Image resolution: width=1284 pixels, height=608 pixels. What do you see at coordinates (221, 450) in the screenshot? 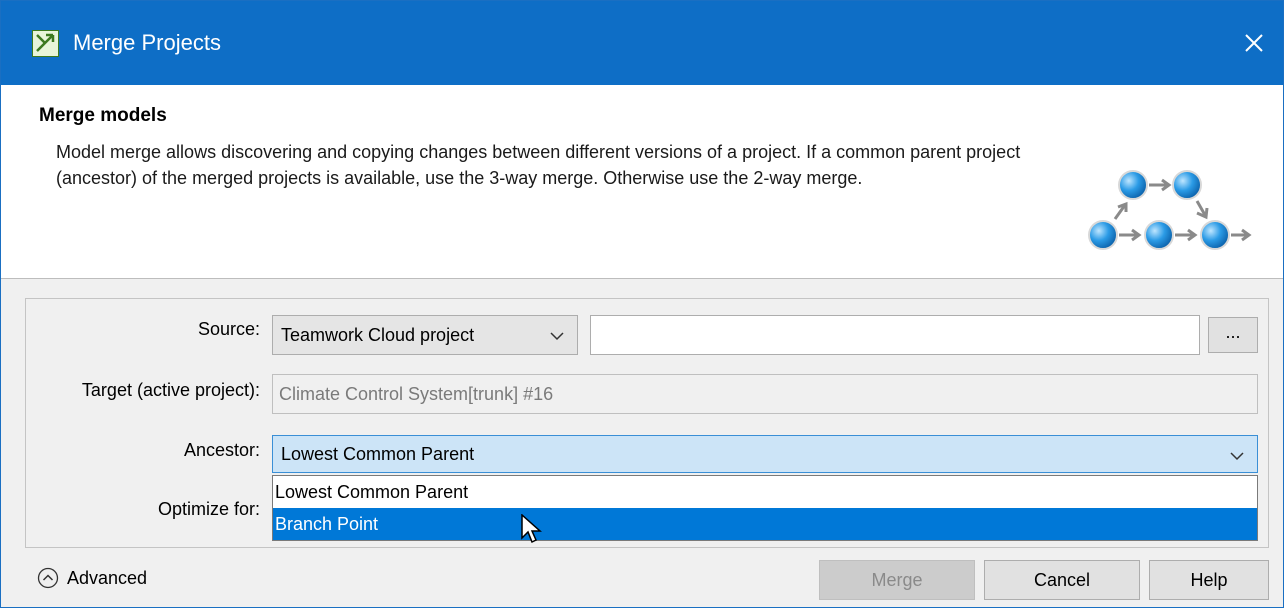
I see `ancestor-label: Ancestor:` at bounding box center [221, 450].